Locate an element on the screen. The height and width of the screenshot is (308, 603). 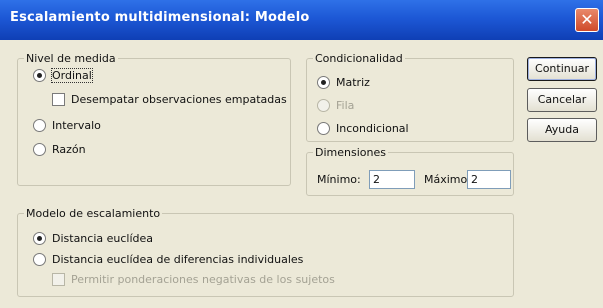
radio-ordinal-indicator is located at coordinates (39, 75).